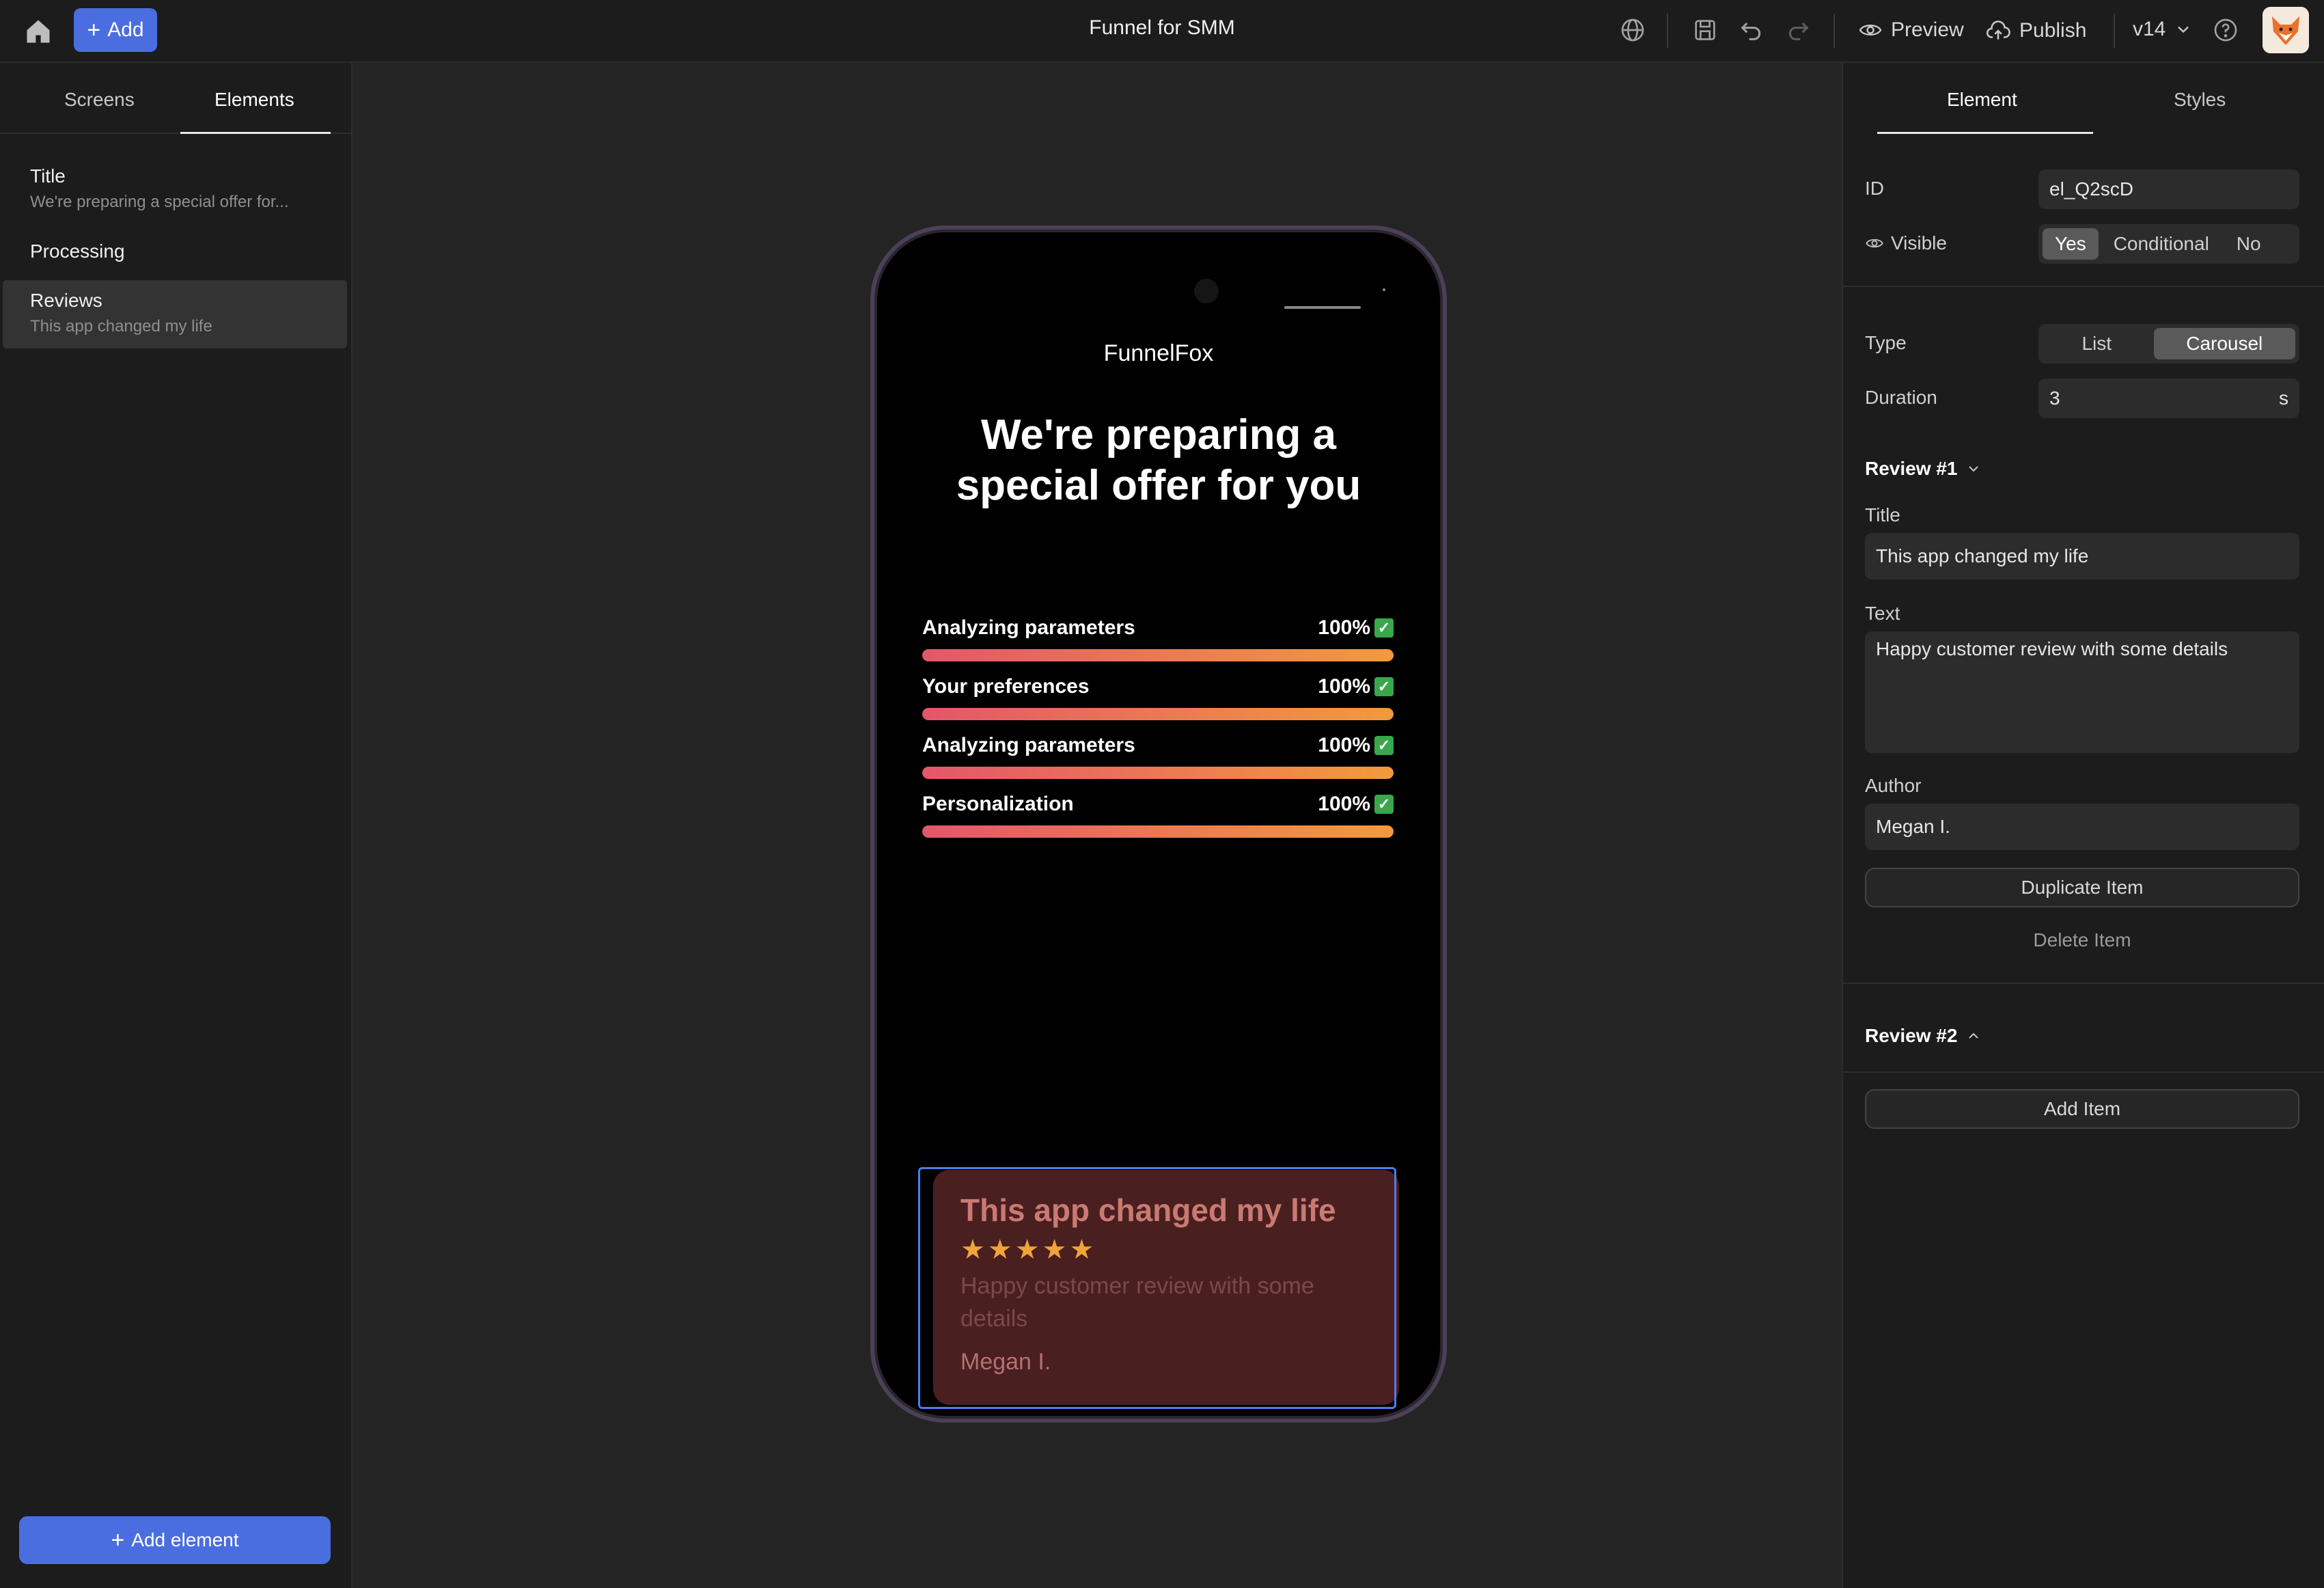 This screenshot has width=2324, height=1588. I want to click on avatar, so click(2286, 30).